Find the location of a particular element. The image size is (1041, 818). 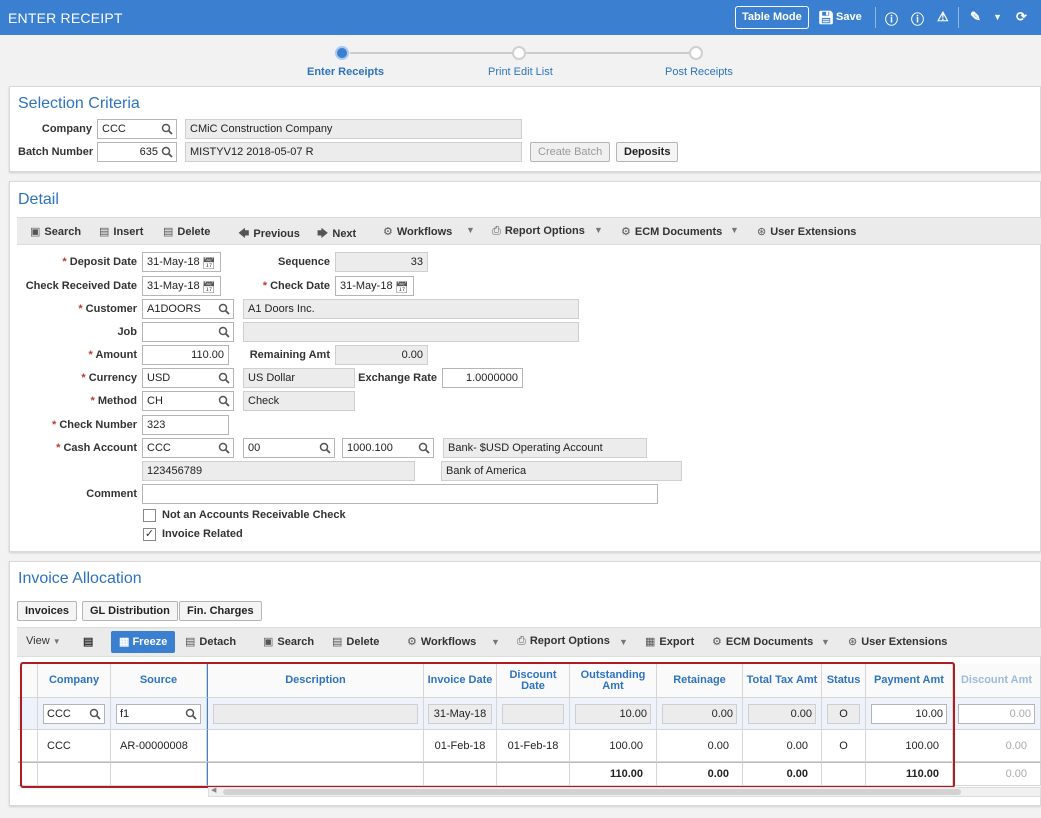

freeze-button: ▦ Freeze is located at coordinates (143, 642).